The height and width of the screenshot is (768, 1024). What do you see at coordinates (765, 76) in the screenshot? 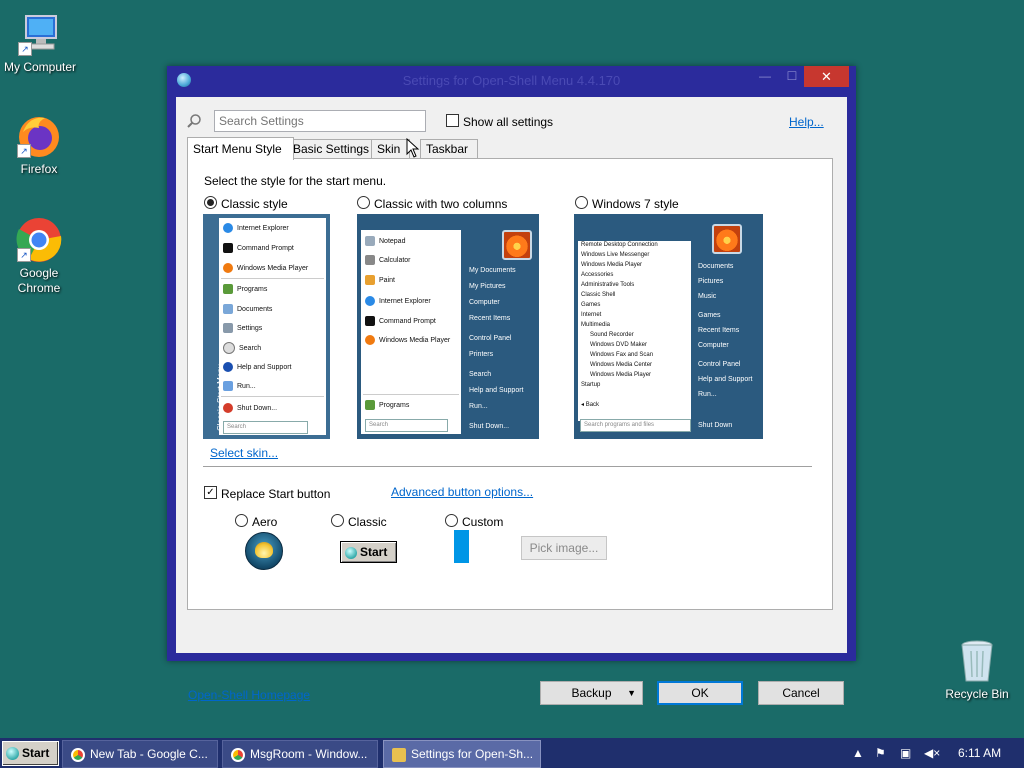
I see `minimize-button: —` at bounding box center [765, 76].